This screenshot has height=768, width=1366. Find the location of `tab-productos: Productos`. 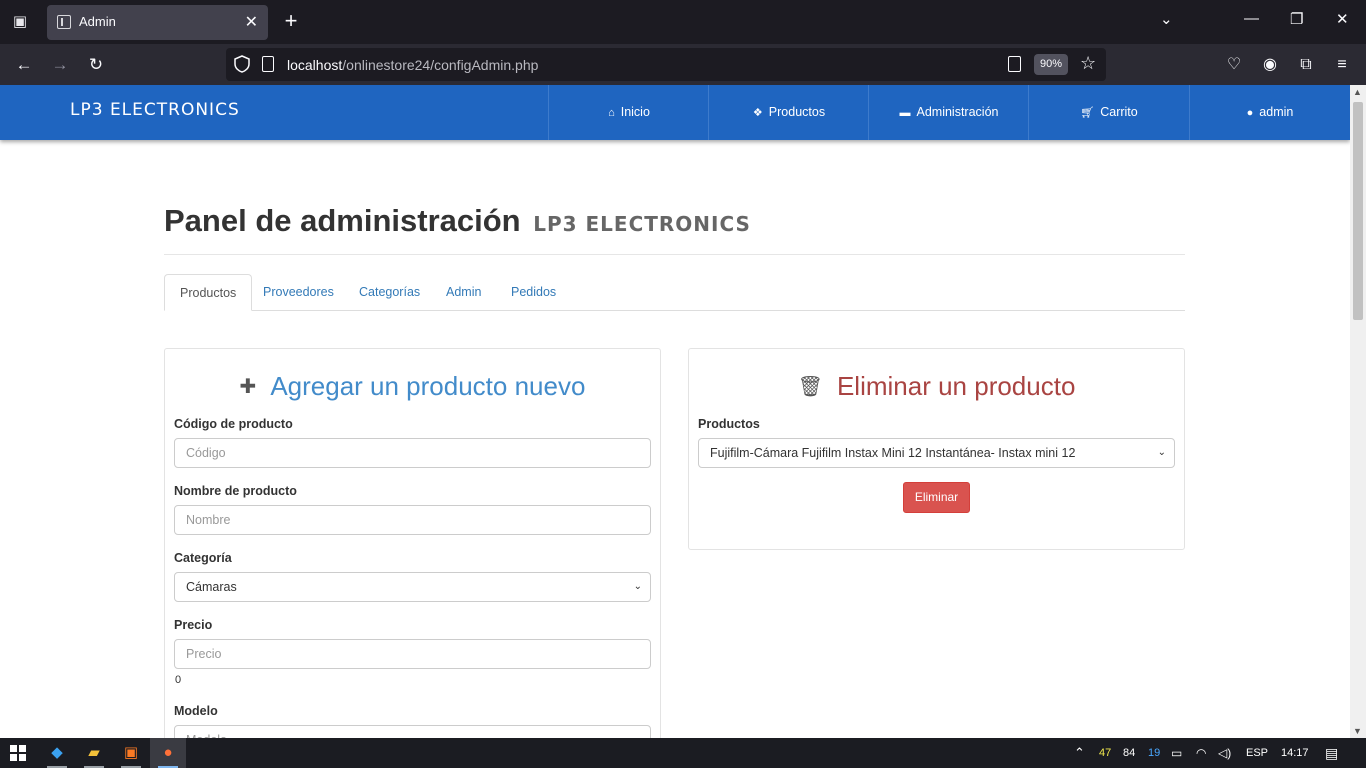

tab-productos: Productos is located at coordinates (208, 292).